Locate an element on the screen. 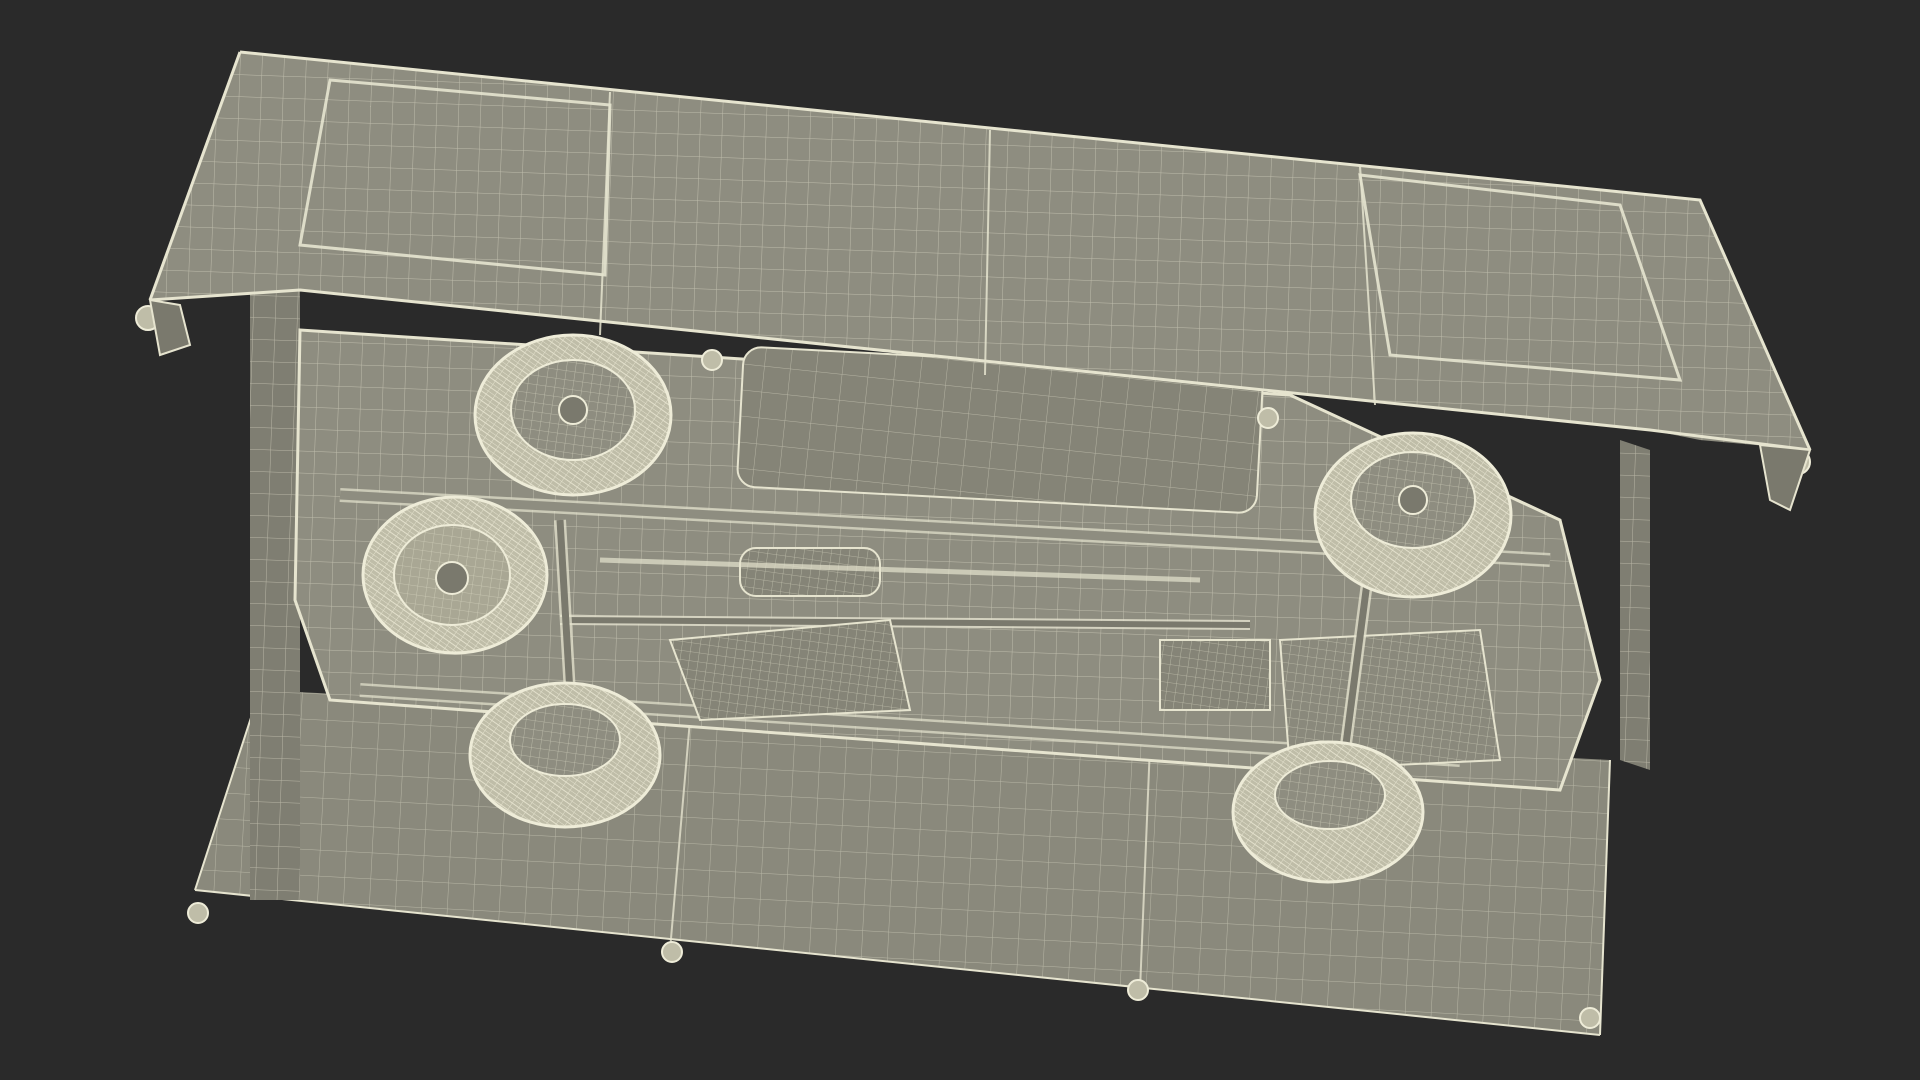 The height and width of the screenshot is (1080, 1920). front-bottom-wheel is located at coordinates (1328, 812).